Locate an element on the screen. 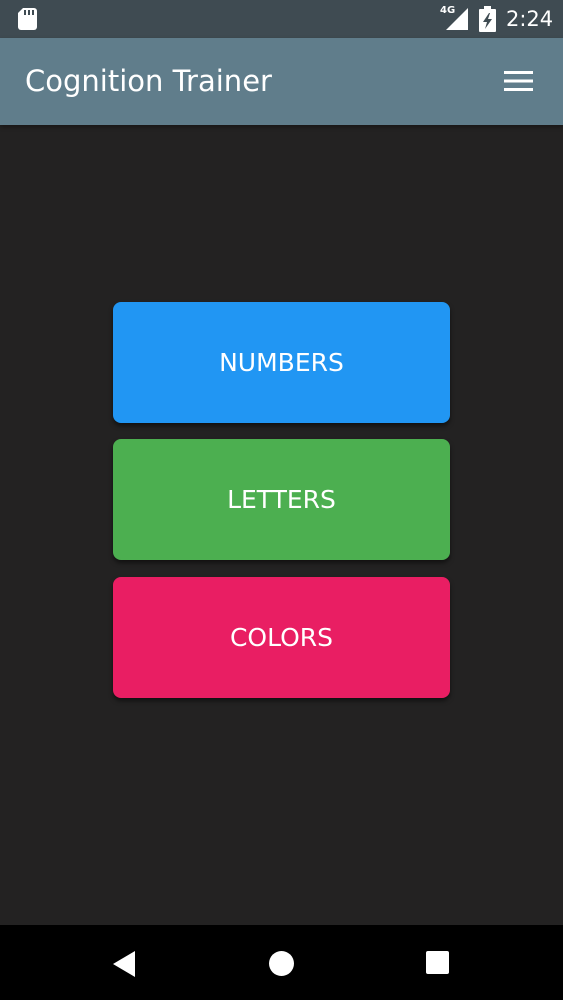 The width and height of the screenshot is (563, 1000). recents-square-icon is located at coordinates (437, 962).